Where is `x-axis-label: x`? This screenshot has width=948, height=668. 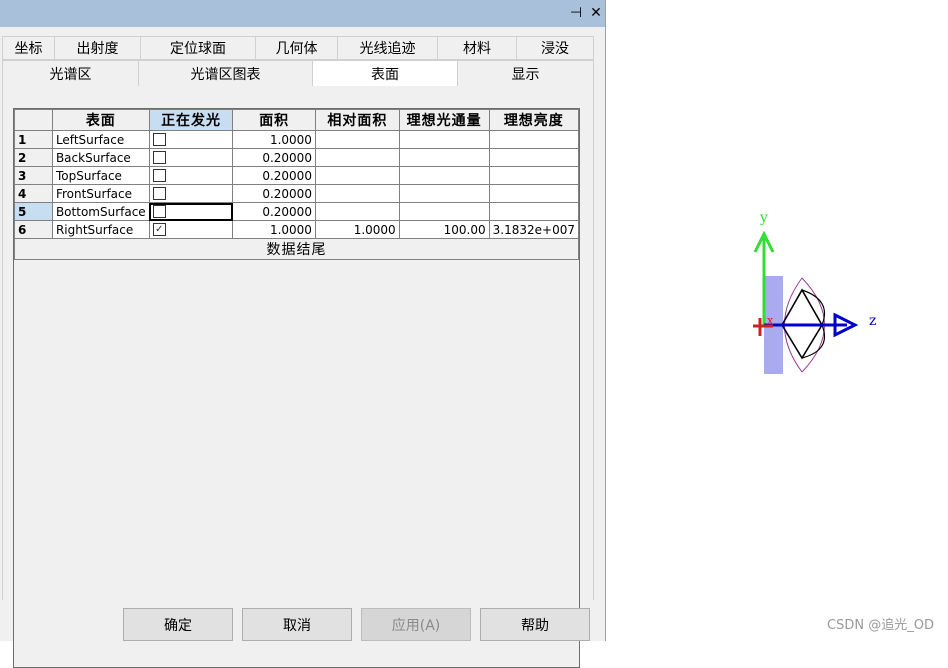 x-axis-label: x is located at coordinates (770, 320).